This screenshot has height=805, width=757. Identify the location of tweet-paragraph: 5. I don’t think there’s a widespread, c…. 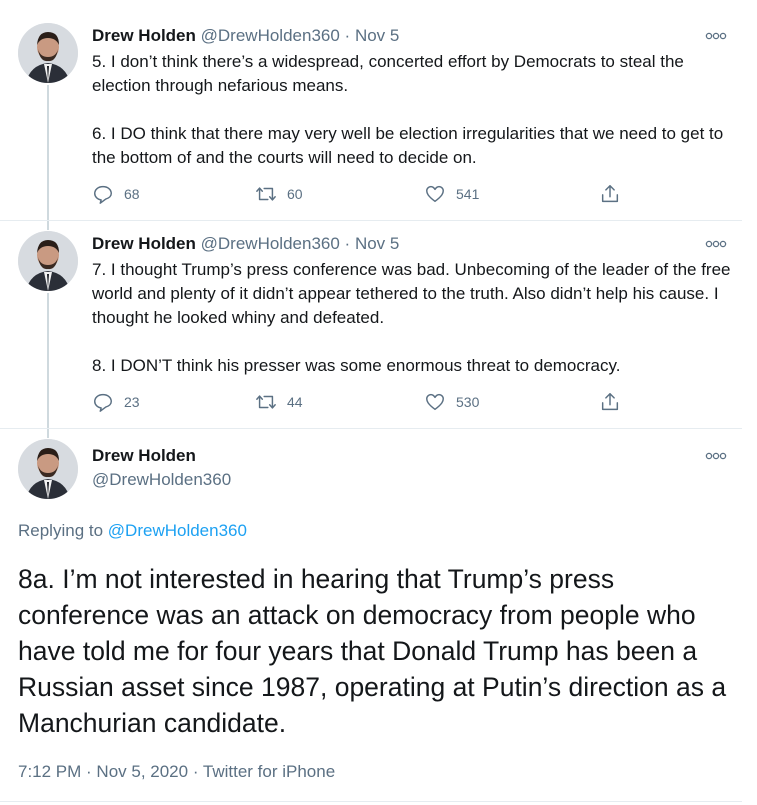
(388, 73).